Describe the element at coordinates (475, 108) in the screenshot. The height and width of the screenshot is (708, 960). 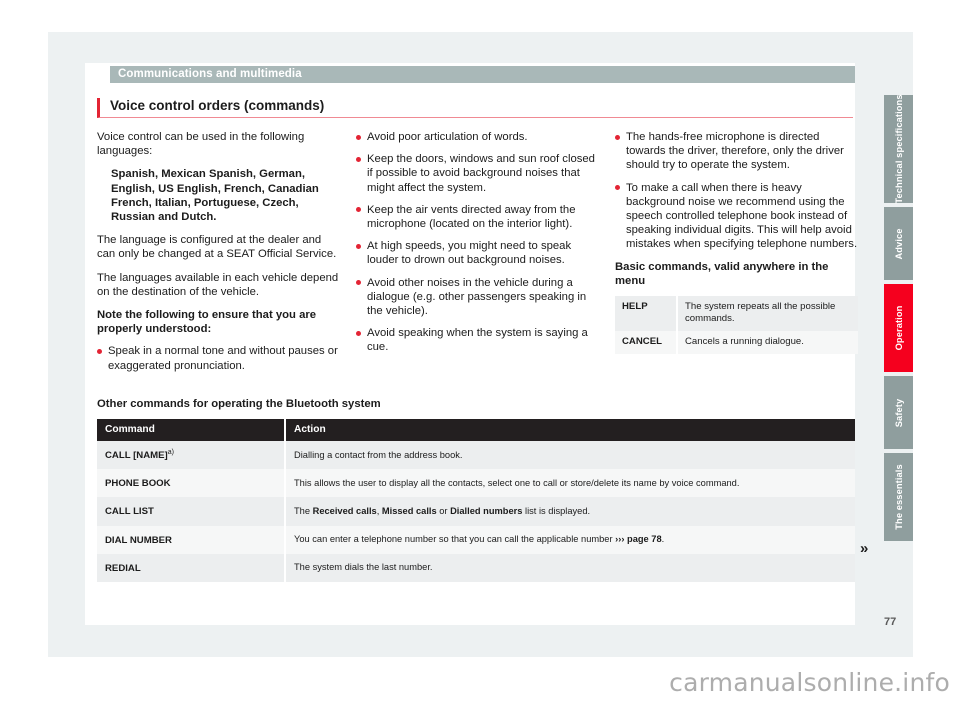
I see `page-title: Voice control orders (commands)` at that location.